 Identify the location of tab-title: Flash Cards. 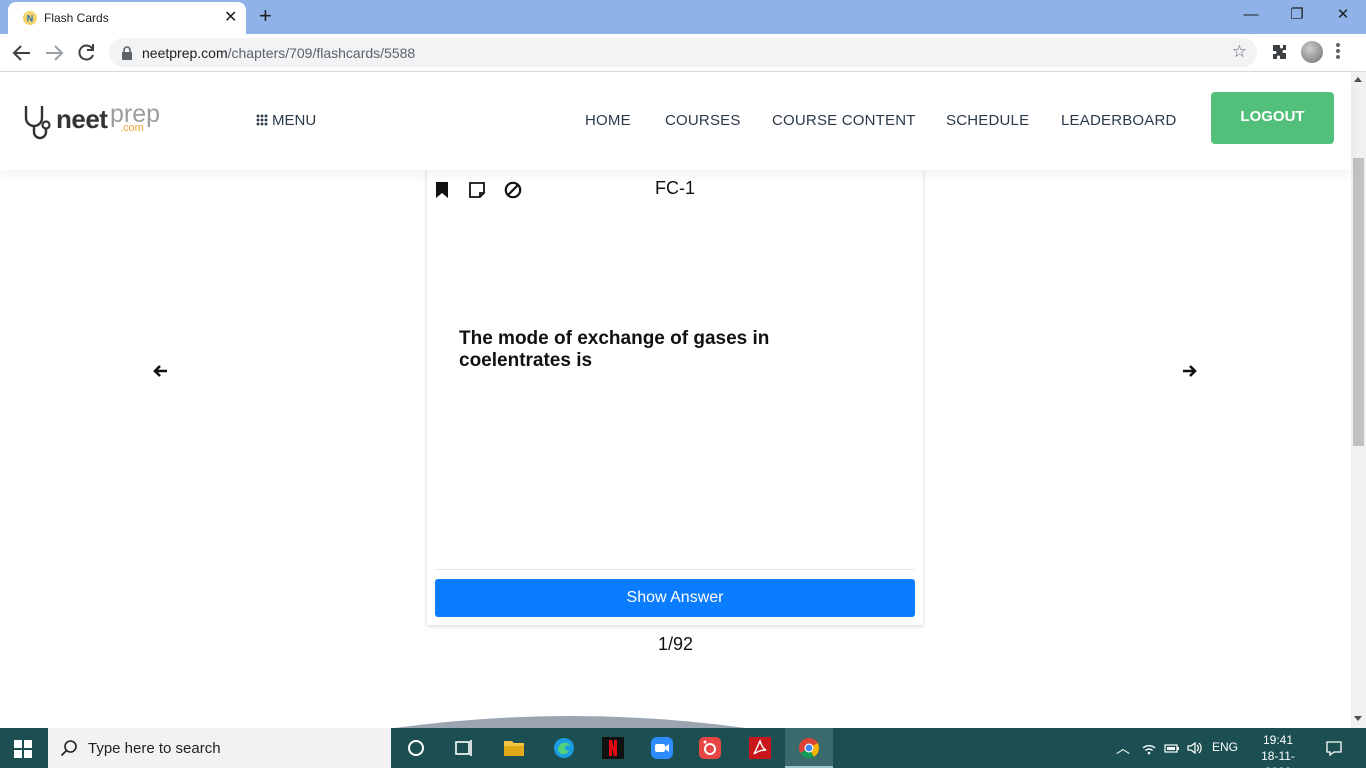
(76, 18).